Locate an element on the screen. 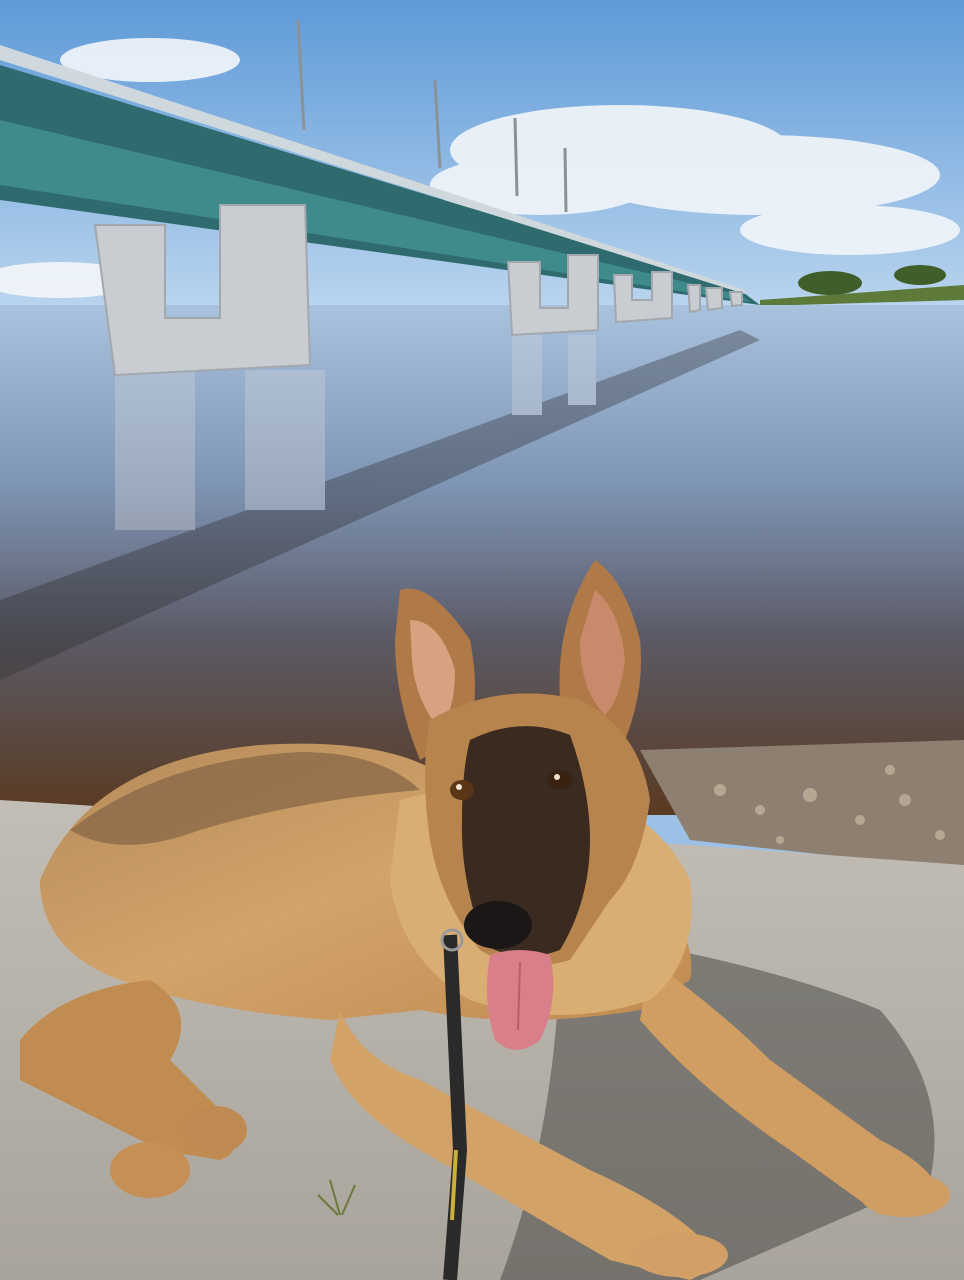  dog-eye-left is located at coordinates (462, 790).